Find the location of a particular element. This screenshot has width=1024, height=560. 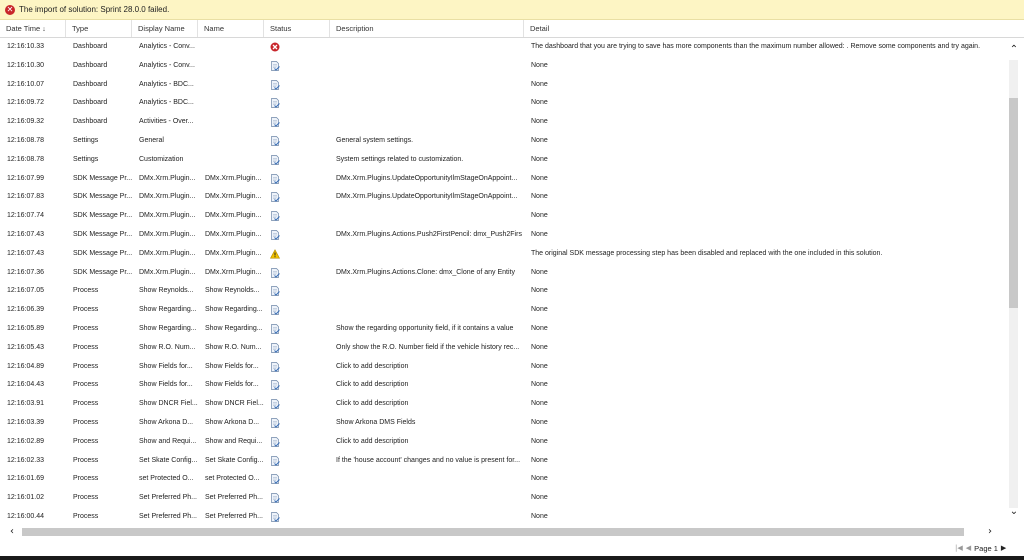

scroll-right-icon: › is located at coordinates (990, 532).